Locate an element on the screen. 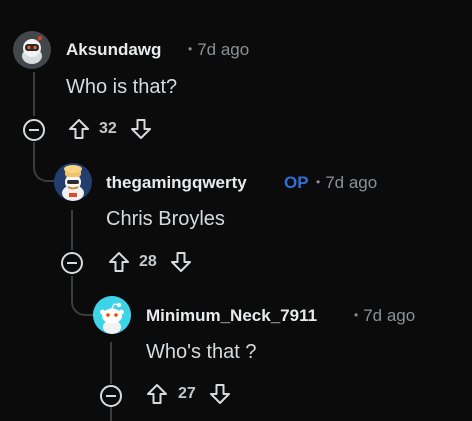 Image resolution: width=472 pixels, height=421 pixels. snoo-astronaut-avatar-icon is located at coordinates (32, 50).